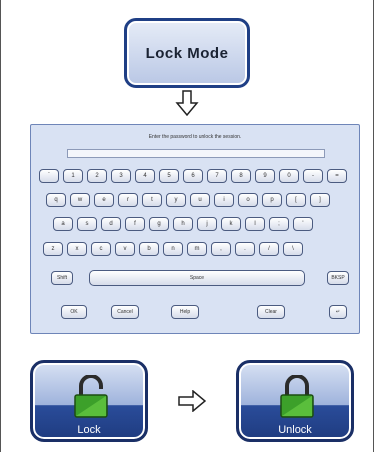 Image resolution: width=378 pixels, height=452 pixels. I want to click on unlock-button: Unlock, so click(295, 401).